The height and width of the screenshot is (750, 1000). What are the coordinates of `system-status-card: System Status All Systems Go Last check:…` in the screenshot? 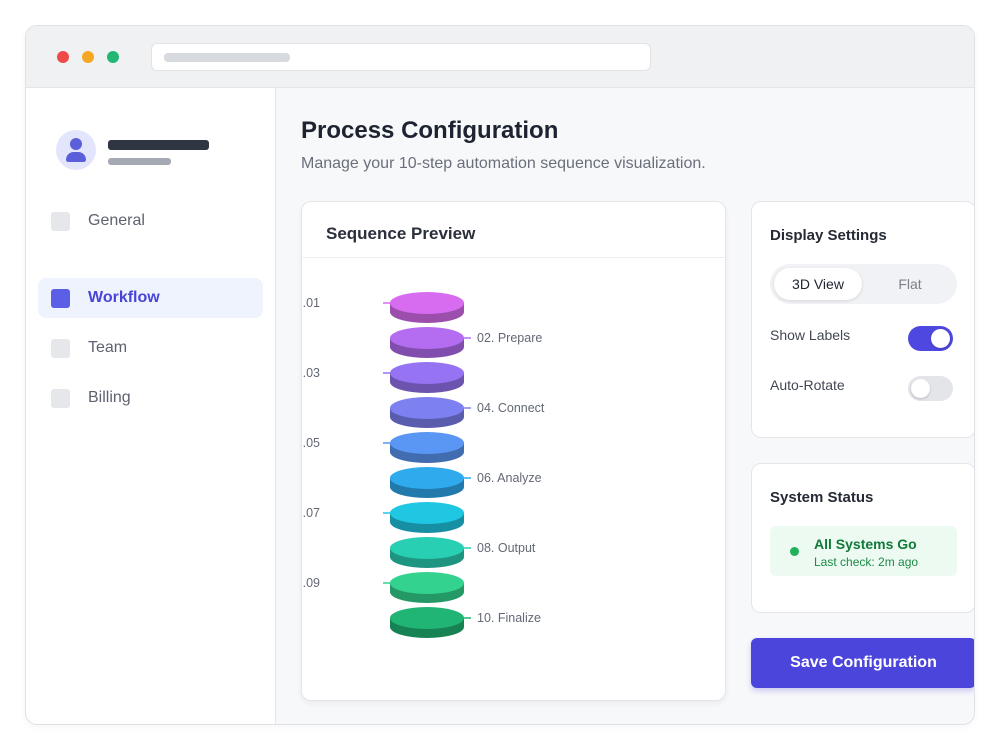 It's located at (862, 538).